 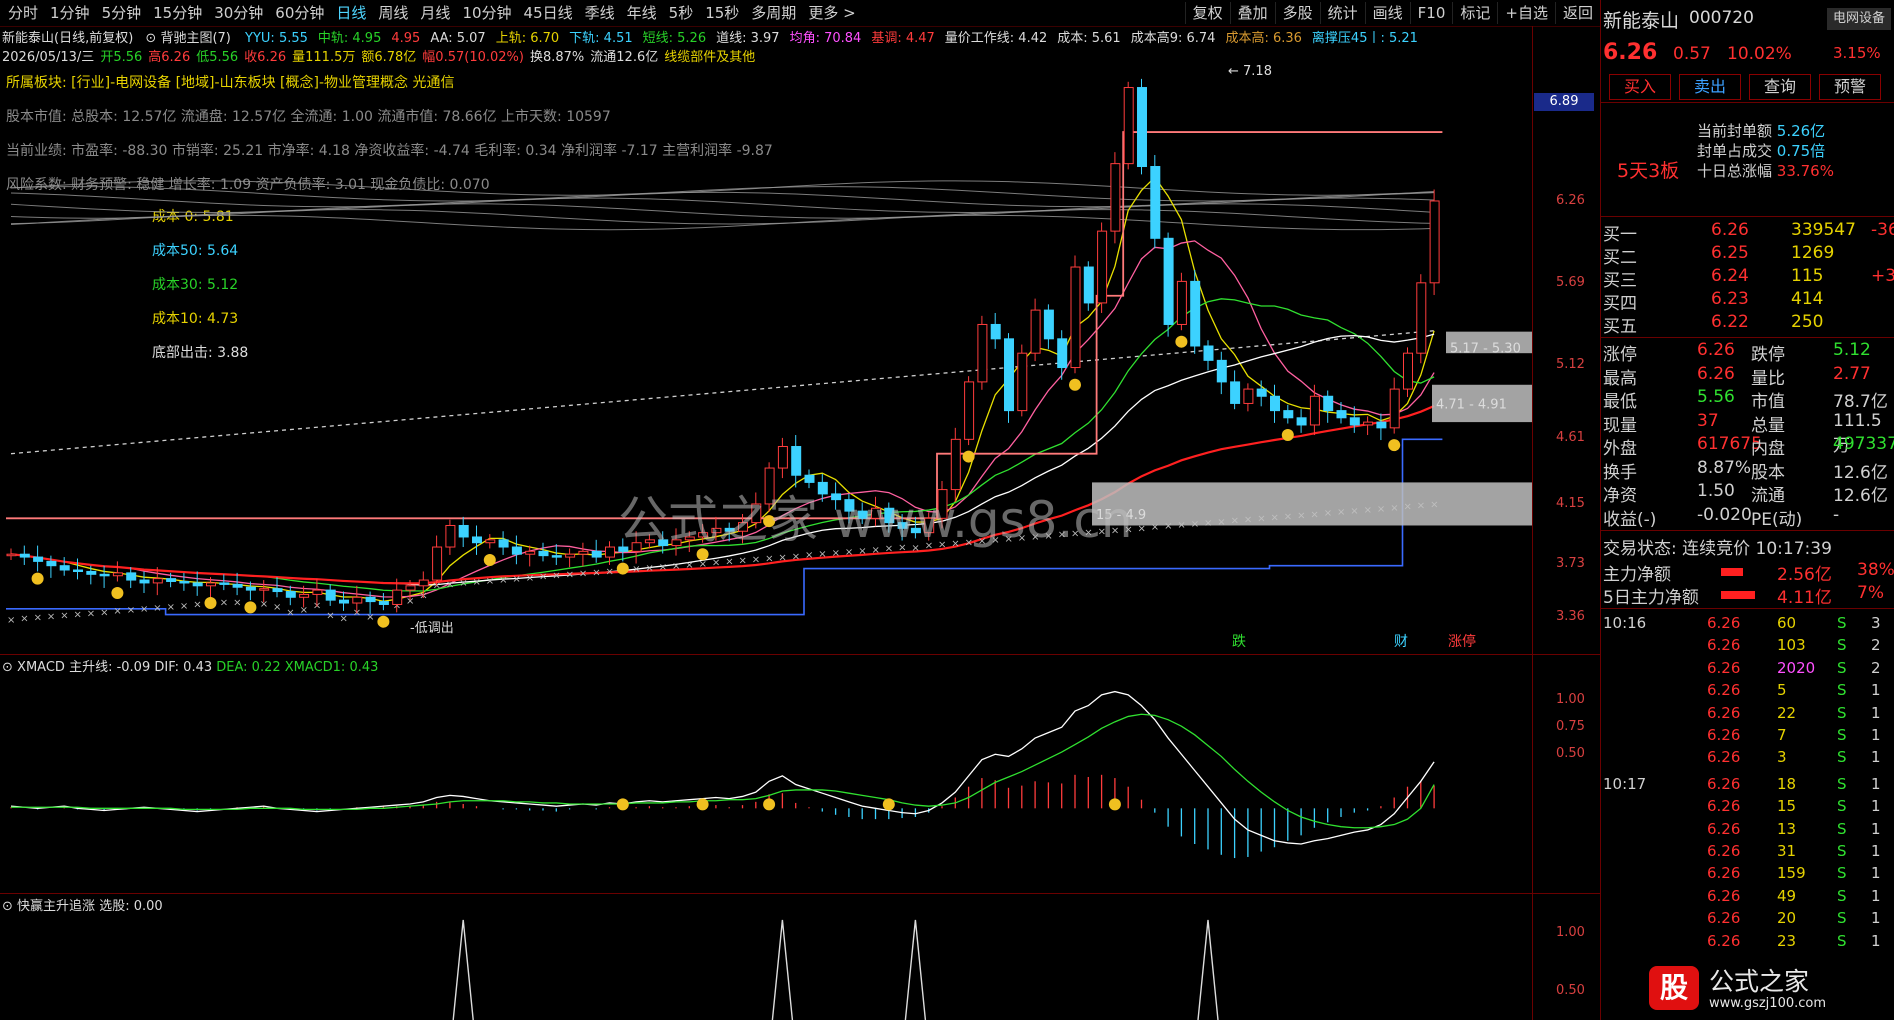 I want to click on macd-tick: 1.00, so click(x=1570, y=700).